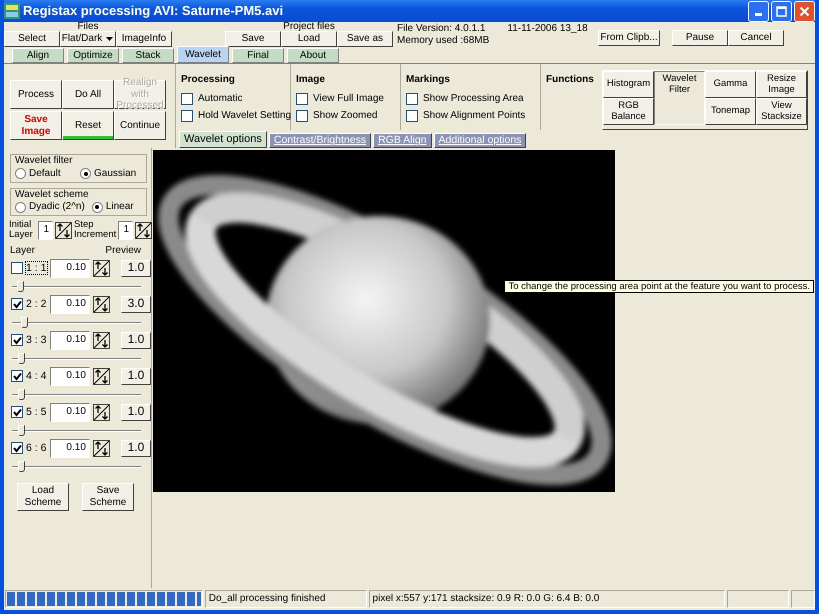 This screenshot has height=614, width=819. Describe the element at coordinates (311, 80) in the screenshot. I see `section-title: Image` at that location.